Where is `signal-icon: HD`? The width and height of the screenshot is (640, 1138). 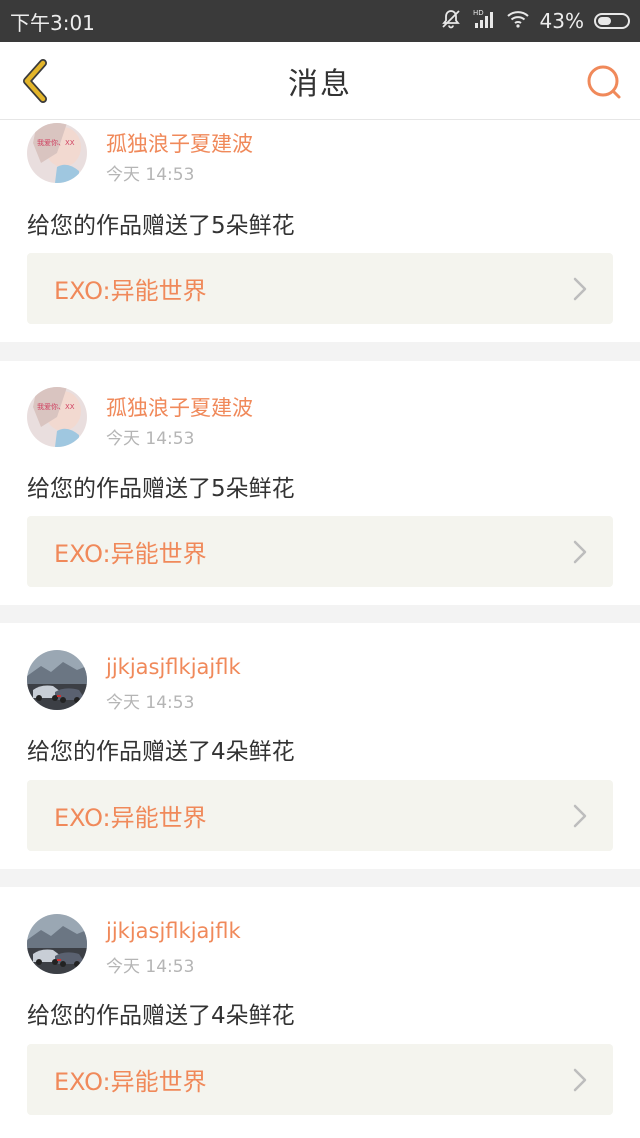
signal-icon: HD is located at coordinates (484, 21).